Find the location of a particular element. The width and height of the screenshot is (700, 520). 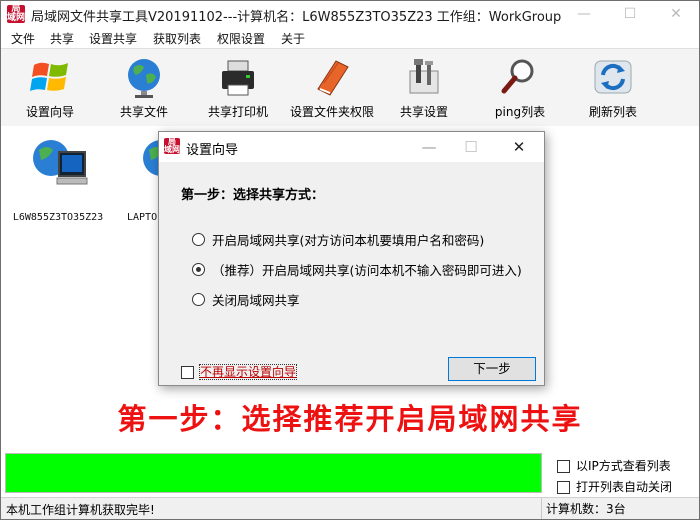

maximize-icon: ☐ is located at coordinates (630, 14).